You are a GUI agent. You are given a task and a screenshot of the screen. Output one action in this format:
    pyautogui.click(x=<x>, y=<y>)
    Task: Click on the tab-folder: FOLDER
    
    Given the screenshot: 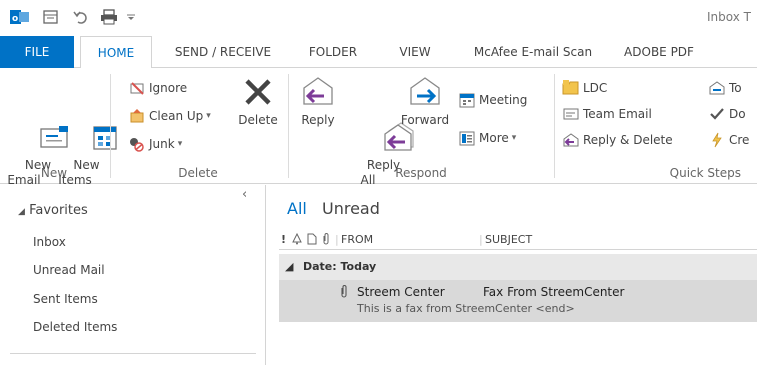 What is the action you would take?
    pyautogui.click(x=333, y=52)
    